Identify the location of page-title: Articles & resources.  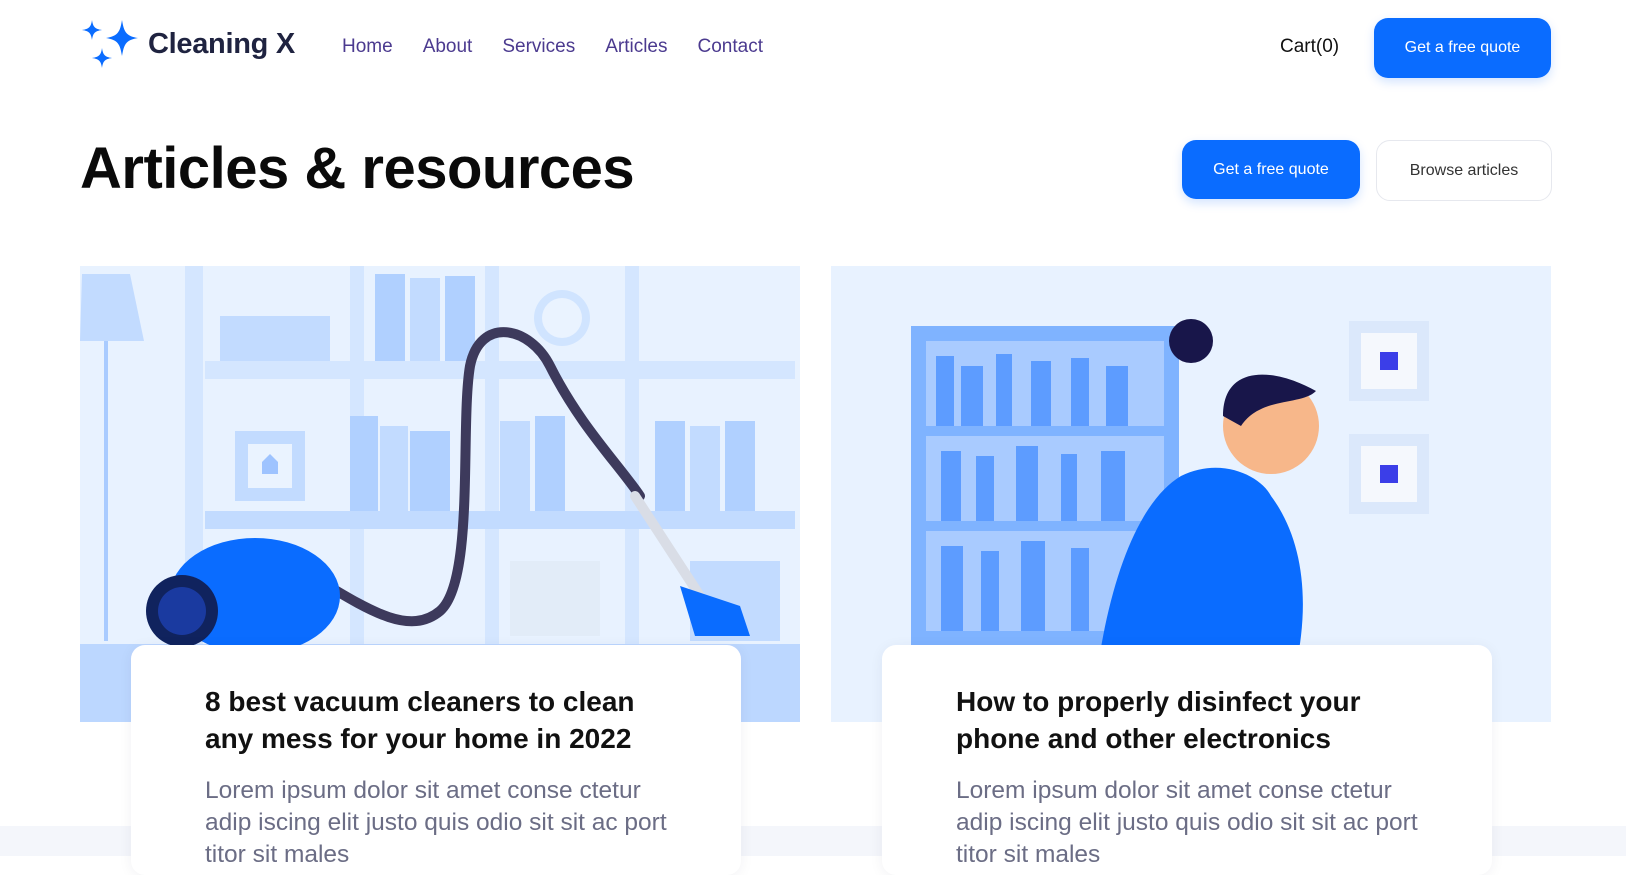
(357, 168).